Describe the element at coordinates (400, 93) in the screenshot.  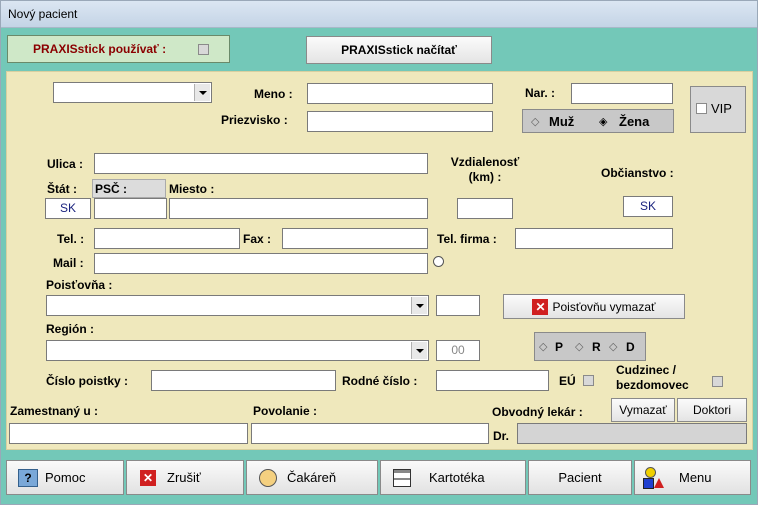
I see `meno-input` at that location.